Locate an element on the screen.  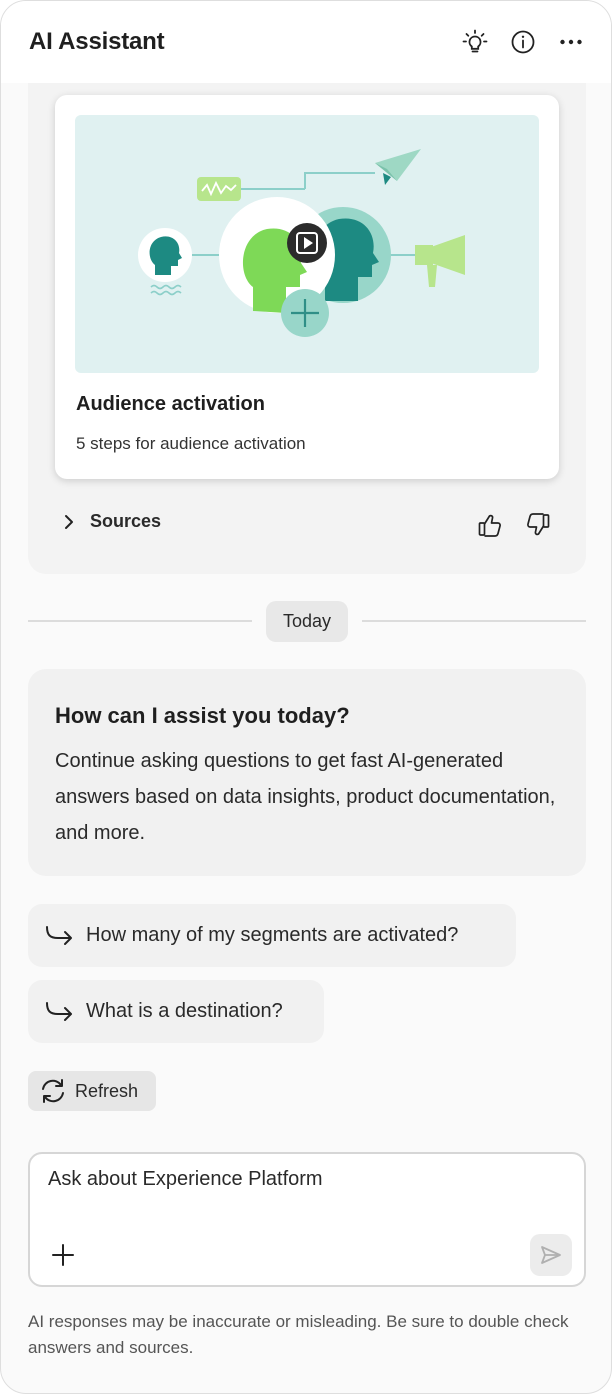
thumbs-up-icon is located at coordinates (490, 525).